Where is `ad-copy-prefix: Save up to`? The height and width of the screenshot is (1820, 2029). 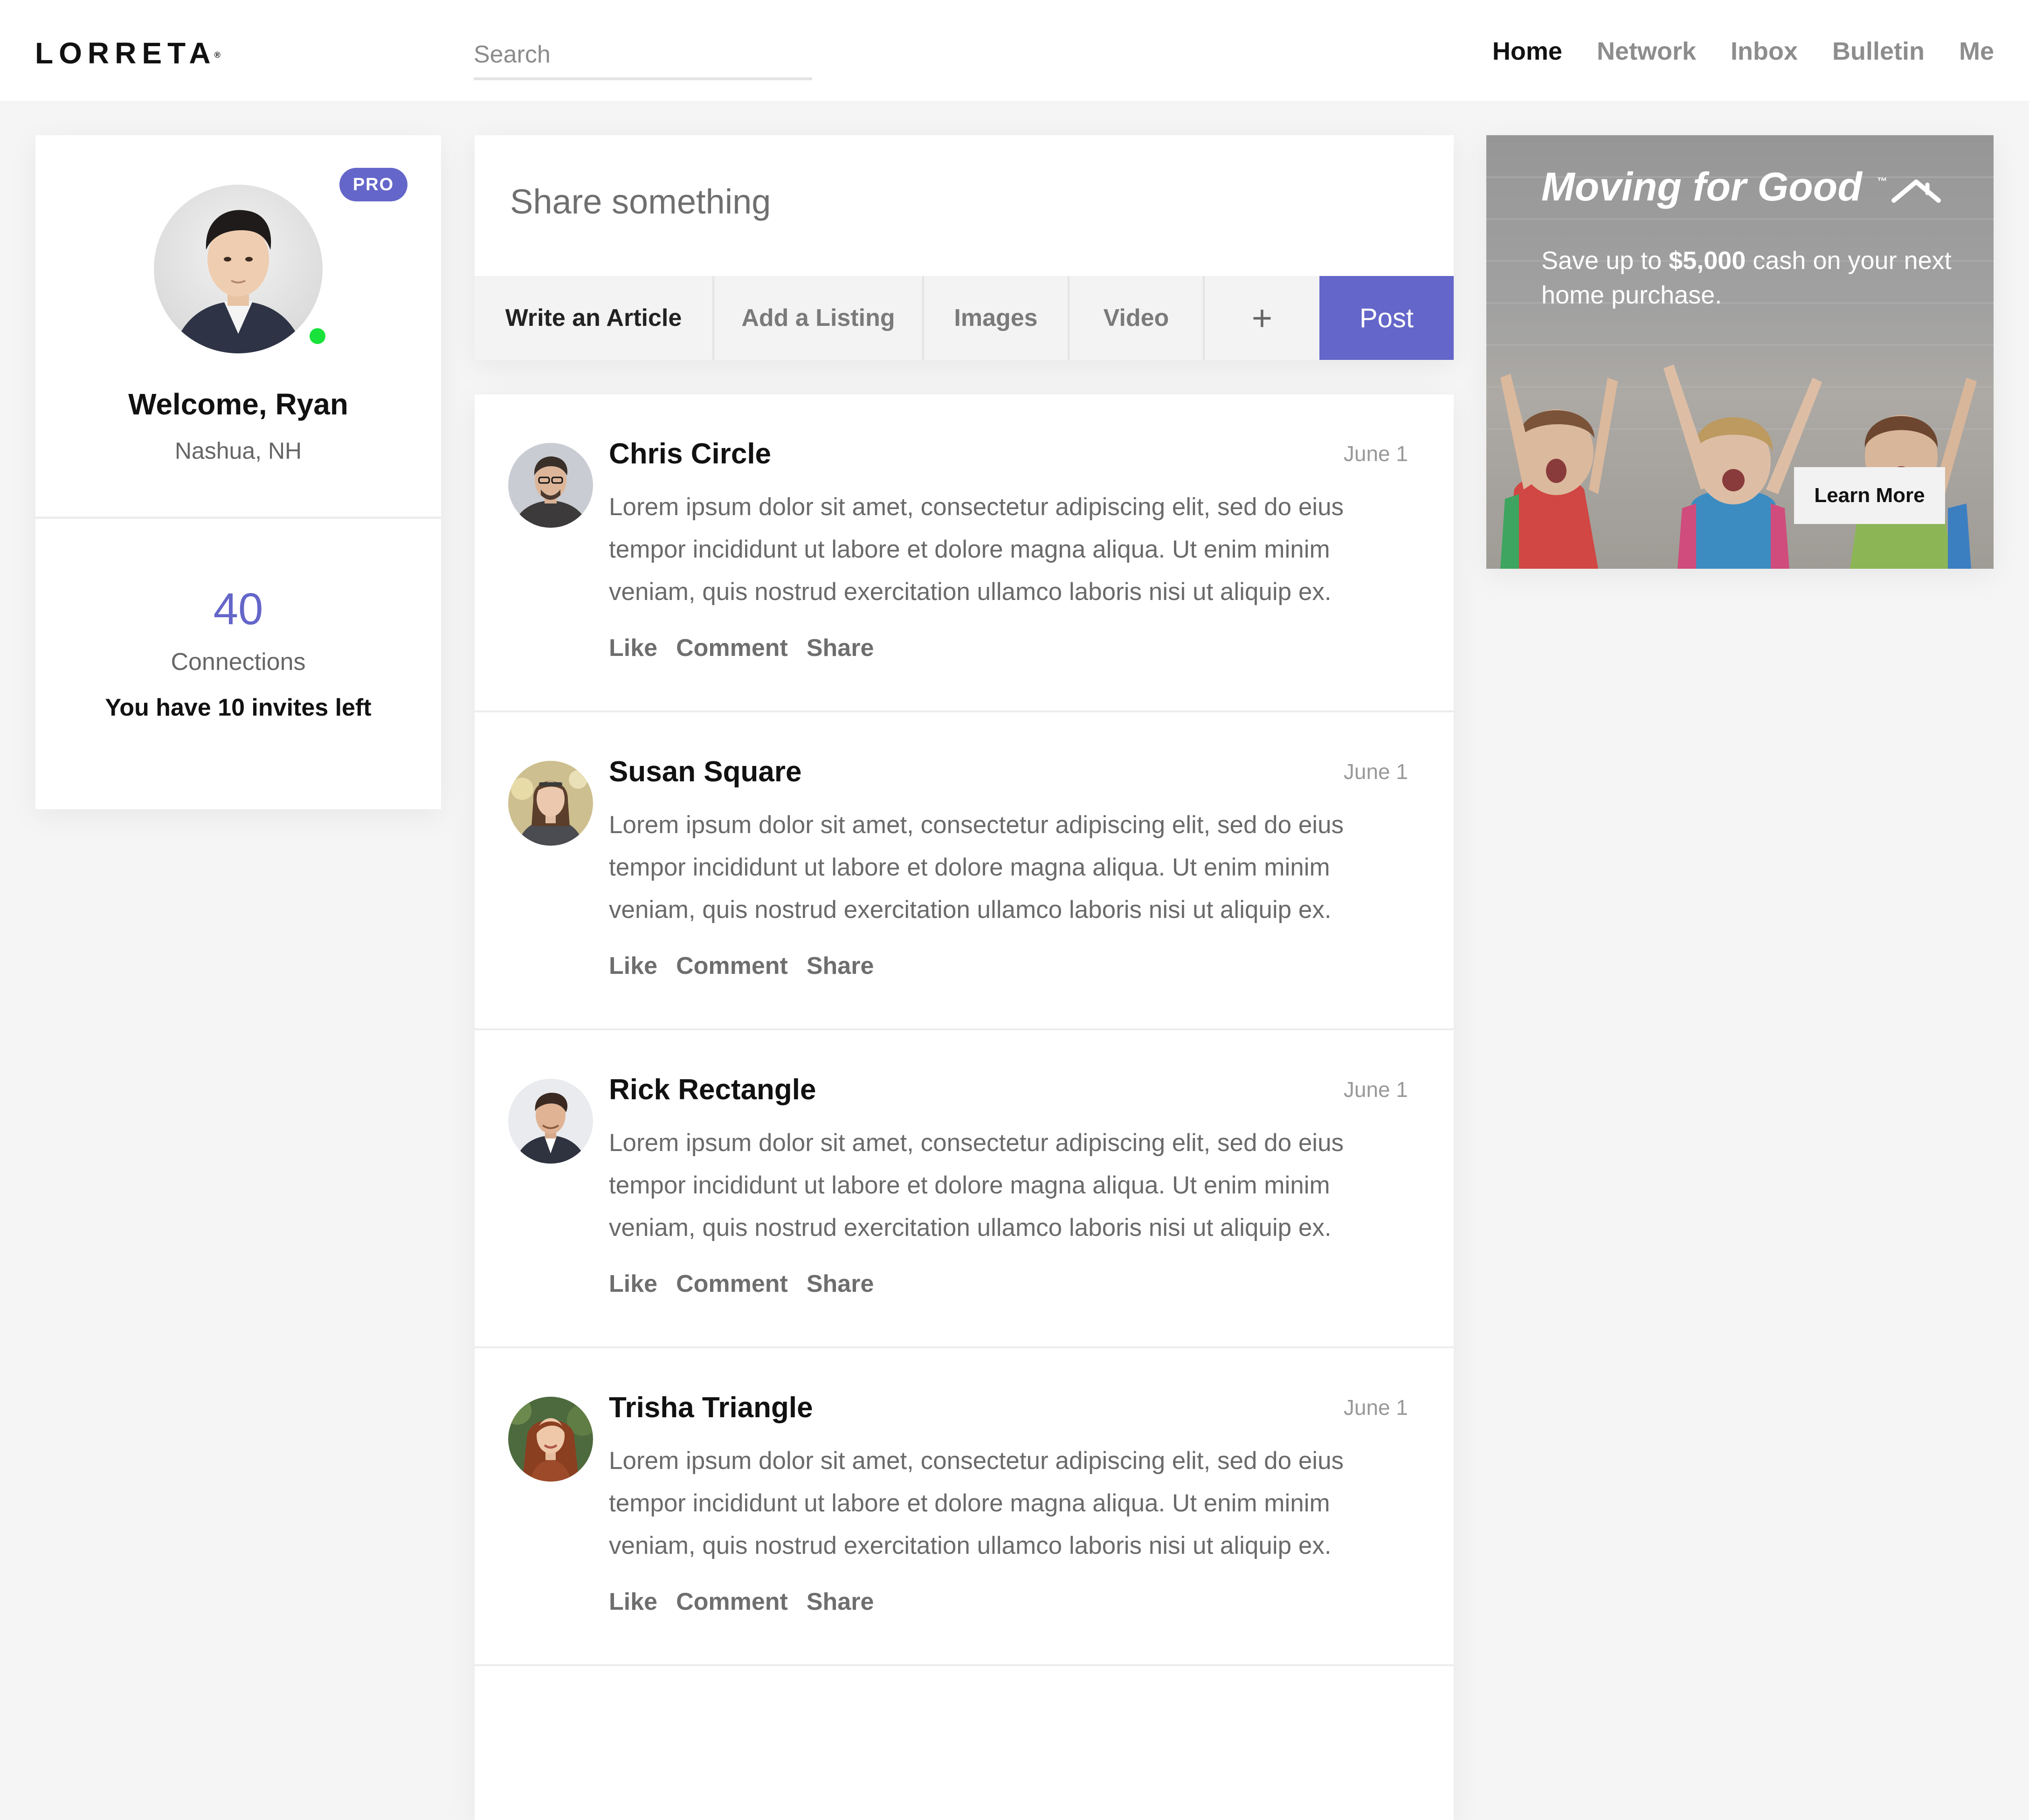
ad-copy-prefix: Save up to is located at coordinates (1605, 261).